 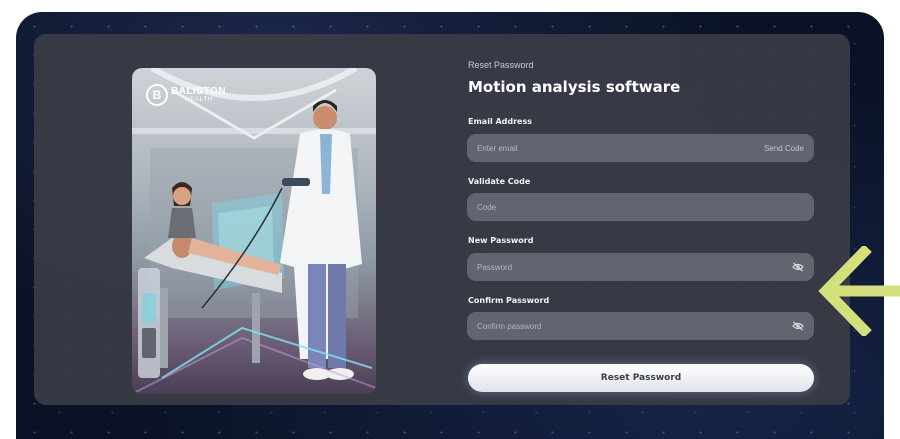 I want to click on confirm-password-field, so click(x=634, y=326).